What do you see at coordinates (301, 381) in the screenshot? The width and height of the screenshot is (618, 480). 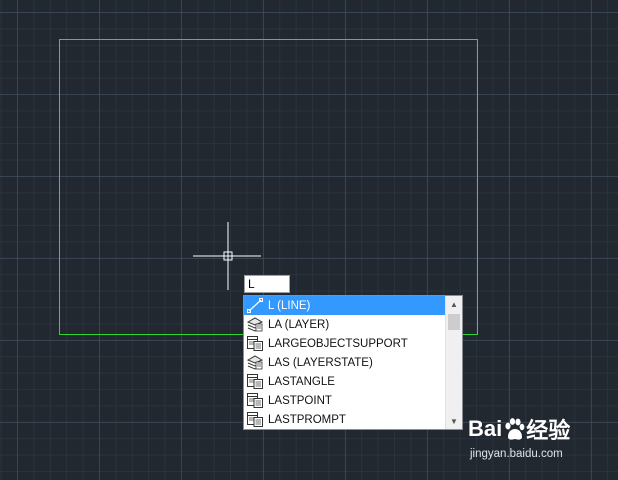 I see `autocomplete-item-label: LASTANGLE` at bounding box center [301, 381].